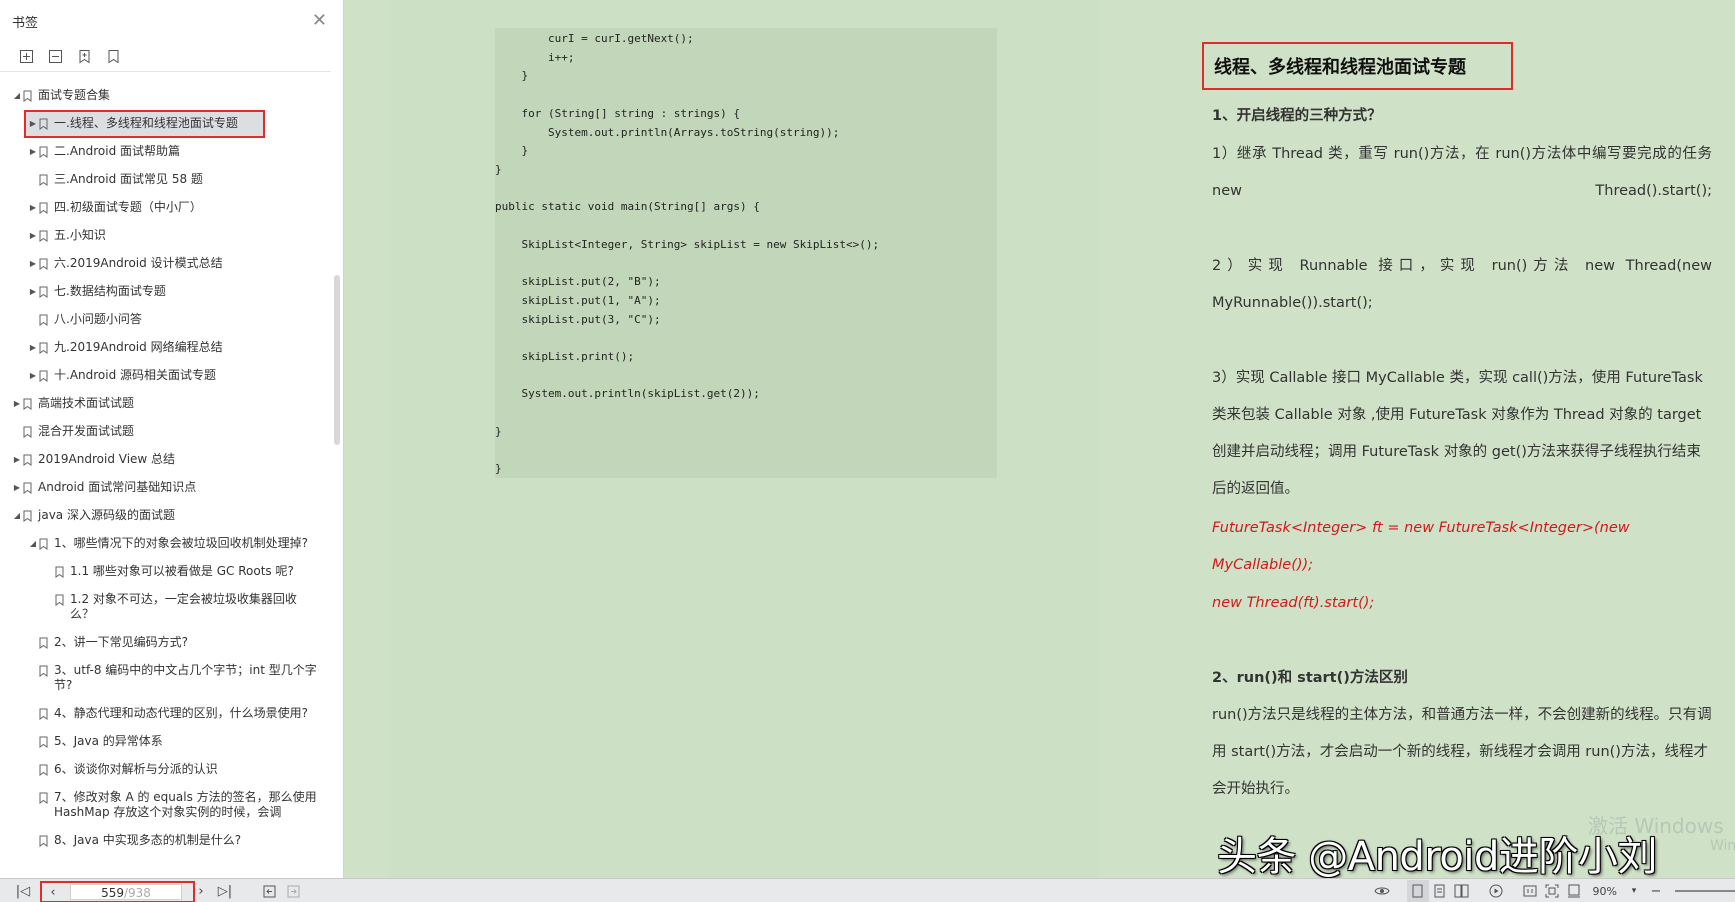  Describe the element at coordinates (1705, 891) in the screenshot. I see `zoom-slider` at that location.